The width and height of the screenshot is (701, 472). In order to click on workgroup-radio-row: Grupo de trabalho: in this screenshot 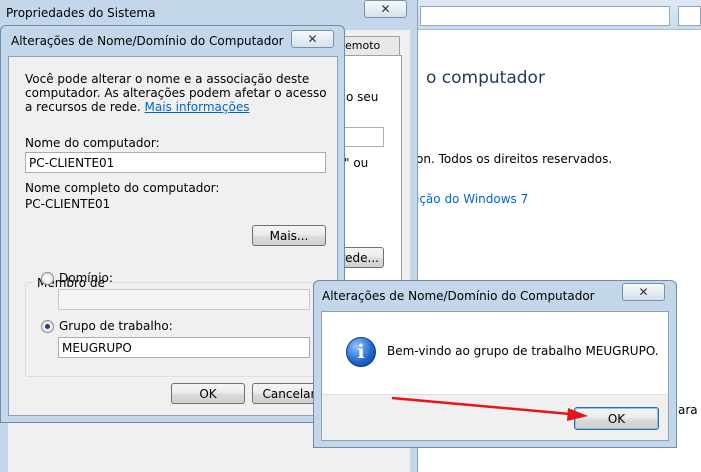, I will do `click(107, 326)`.